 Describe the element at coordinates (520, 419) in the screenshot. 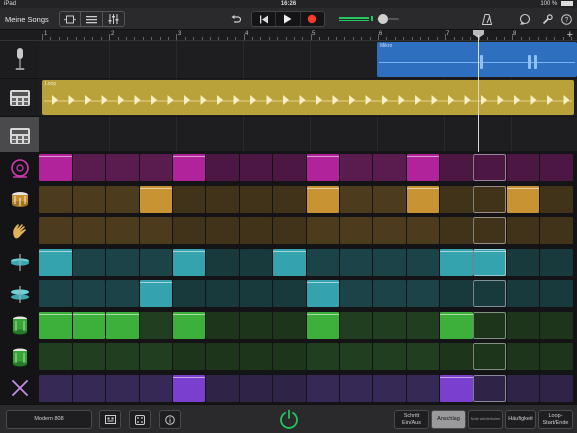

I see `chance-button: Häufigkeit` at that location.